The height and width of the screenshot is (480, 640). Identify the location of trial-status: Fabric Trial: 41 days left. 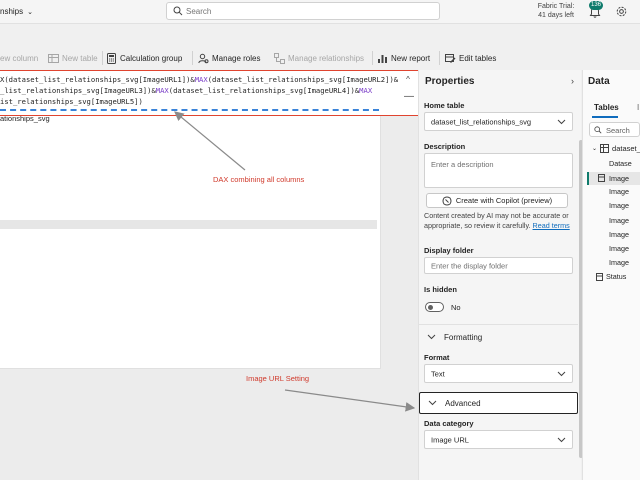
(556, 11).